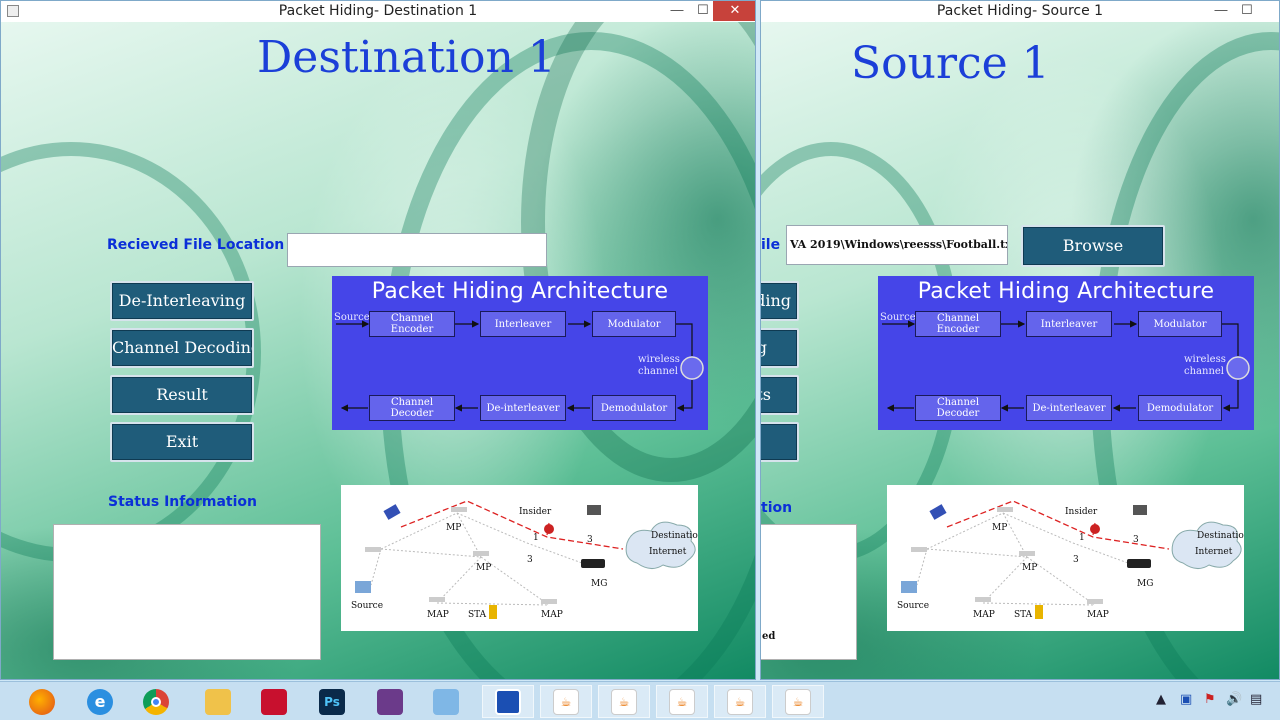 The image size is (1280, 720). What do you see at coordinates (182, 395) in the screenshot?
I see `result-button: Result` at bounding box center [182, 395].